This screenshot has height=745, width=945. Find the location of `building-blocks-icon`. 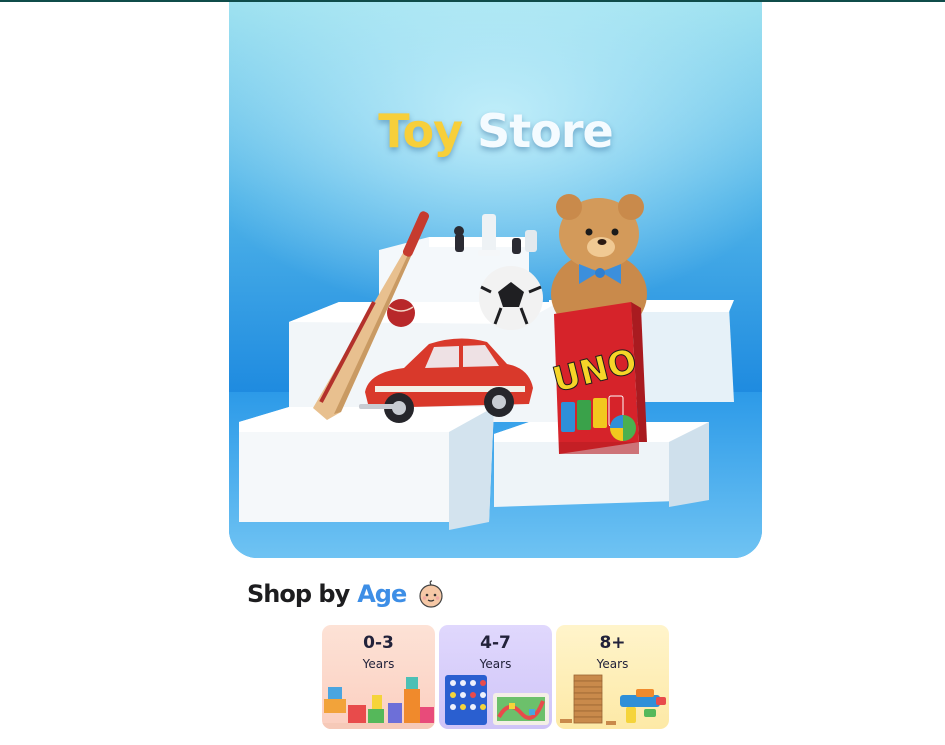

building-blocks-icon is located at coordinates (378, 703).